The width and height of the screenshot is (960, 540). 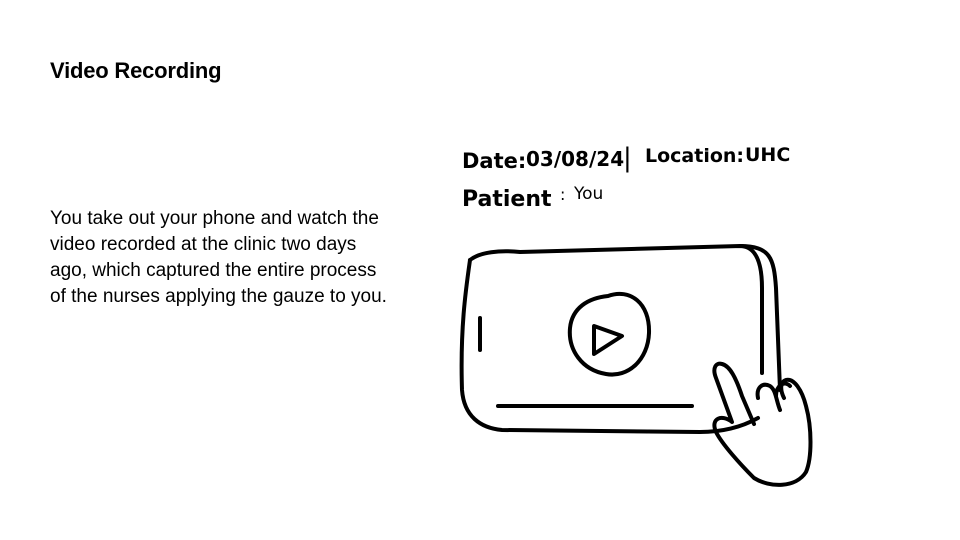 I want to click on location-label: Location:, so click(x=694, y=156).